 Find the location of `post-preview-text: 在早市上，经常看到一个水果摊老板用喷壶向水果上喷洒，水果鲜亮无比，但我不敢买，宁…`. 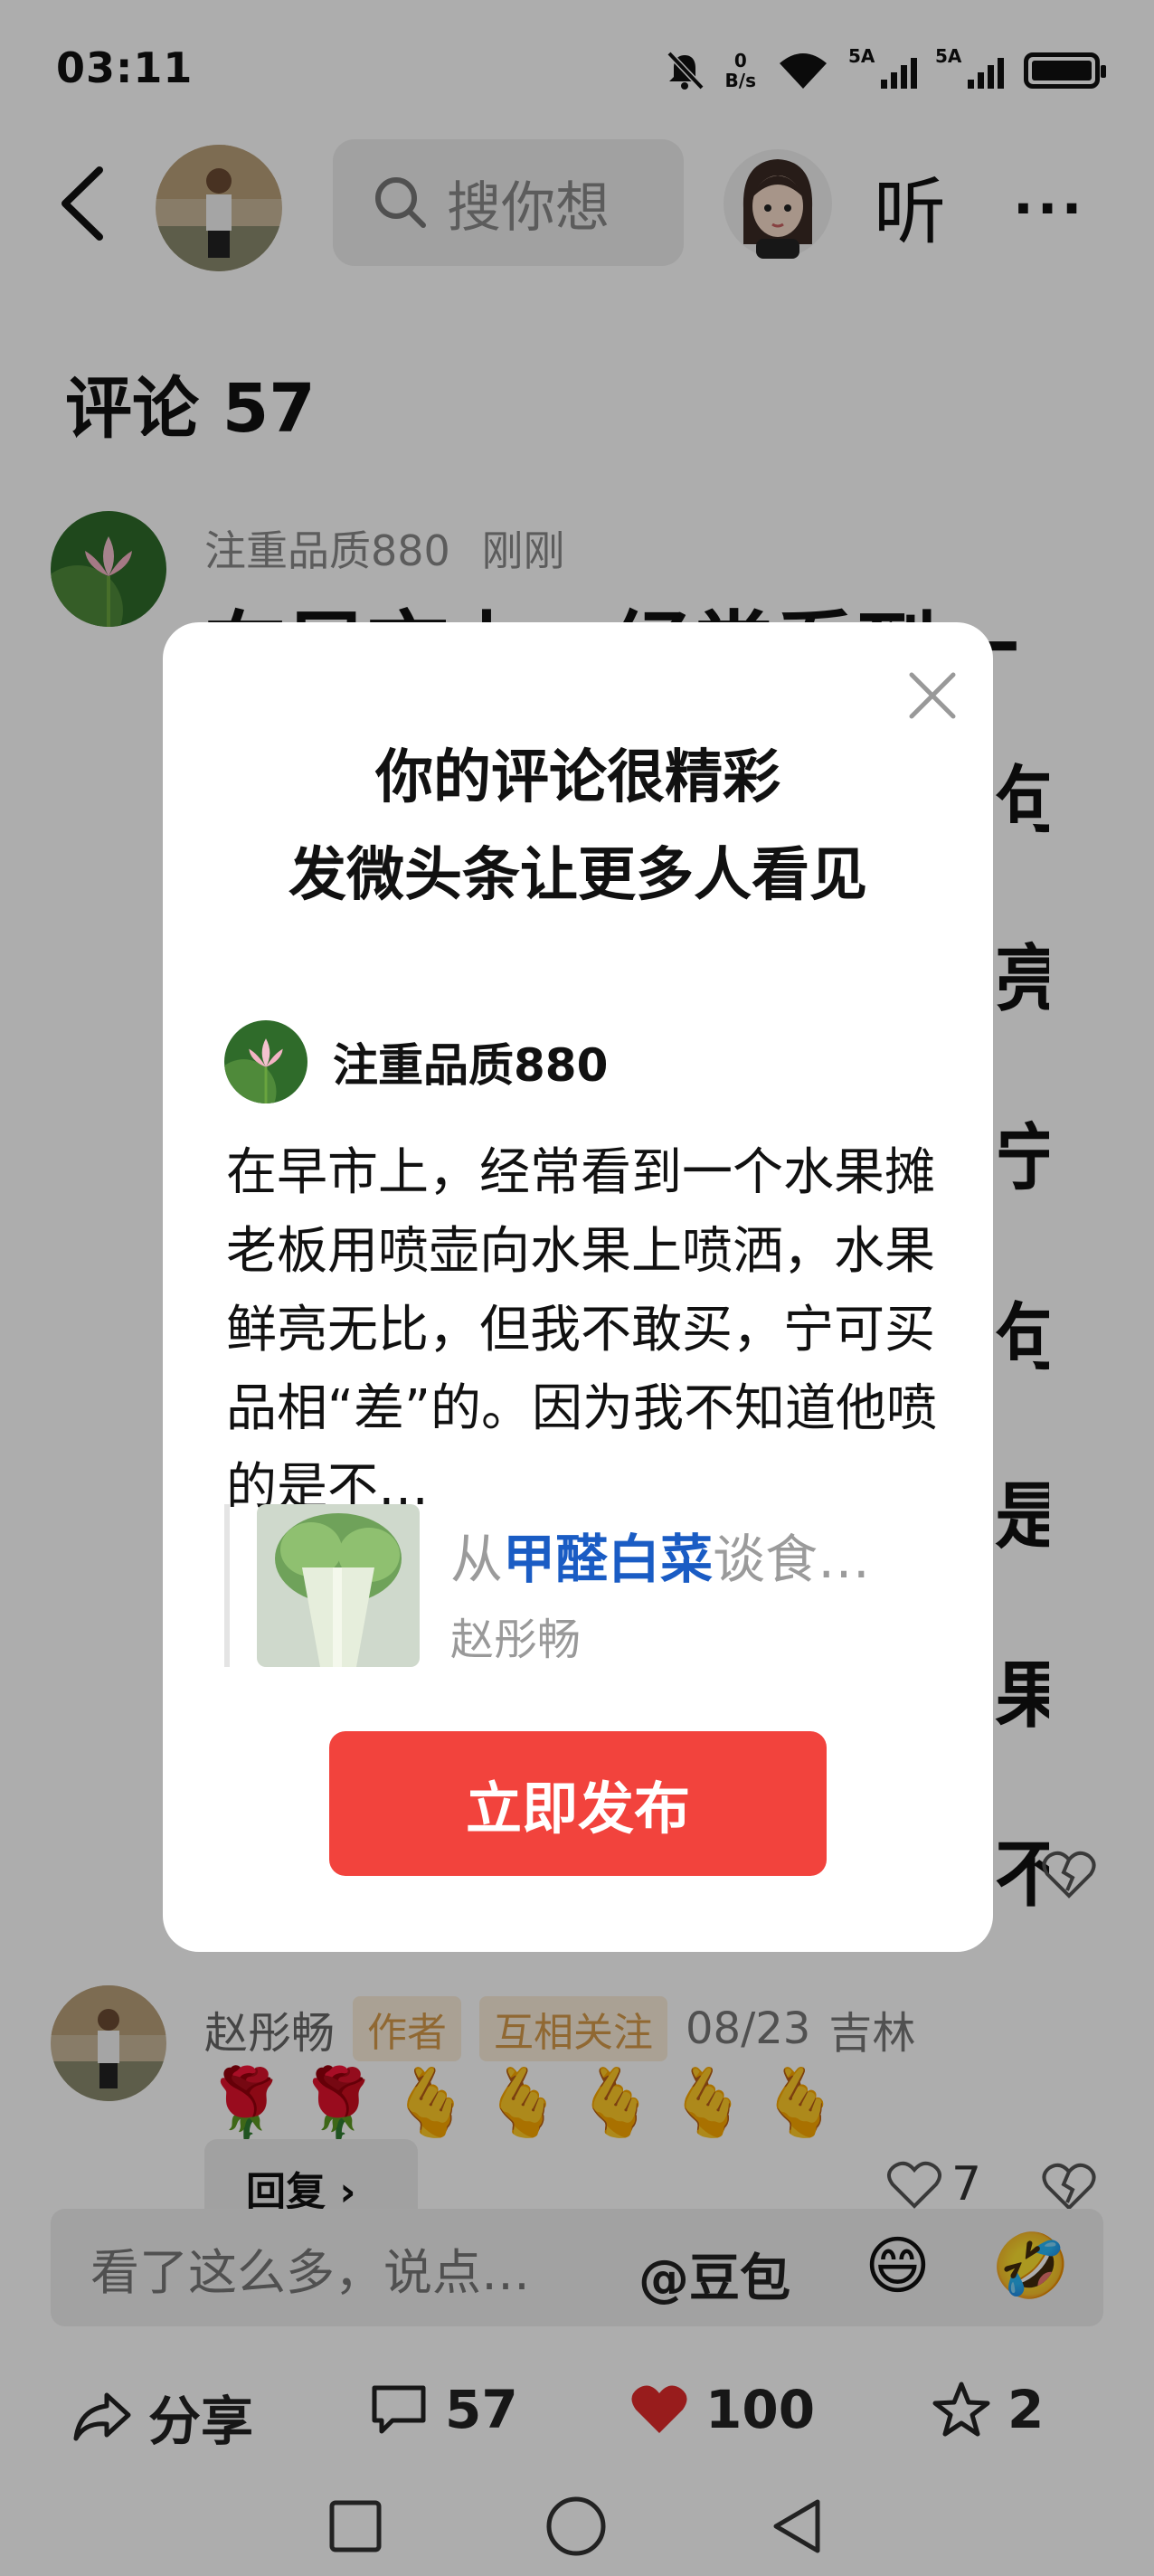

post-preview-text: 在早市上，经常看到一个水果摊老板用喷壶向水果上喷洒，水果鲜亮无比，但我不敢买，宁… is located at coordinates (582, 1330).